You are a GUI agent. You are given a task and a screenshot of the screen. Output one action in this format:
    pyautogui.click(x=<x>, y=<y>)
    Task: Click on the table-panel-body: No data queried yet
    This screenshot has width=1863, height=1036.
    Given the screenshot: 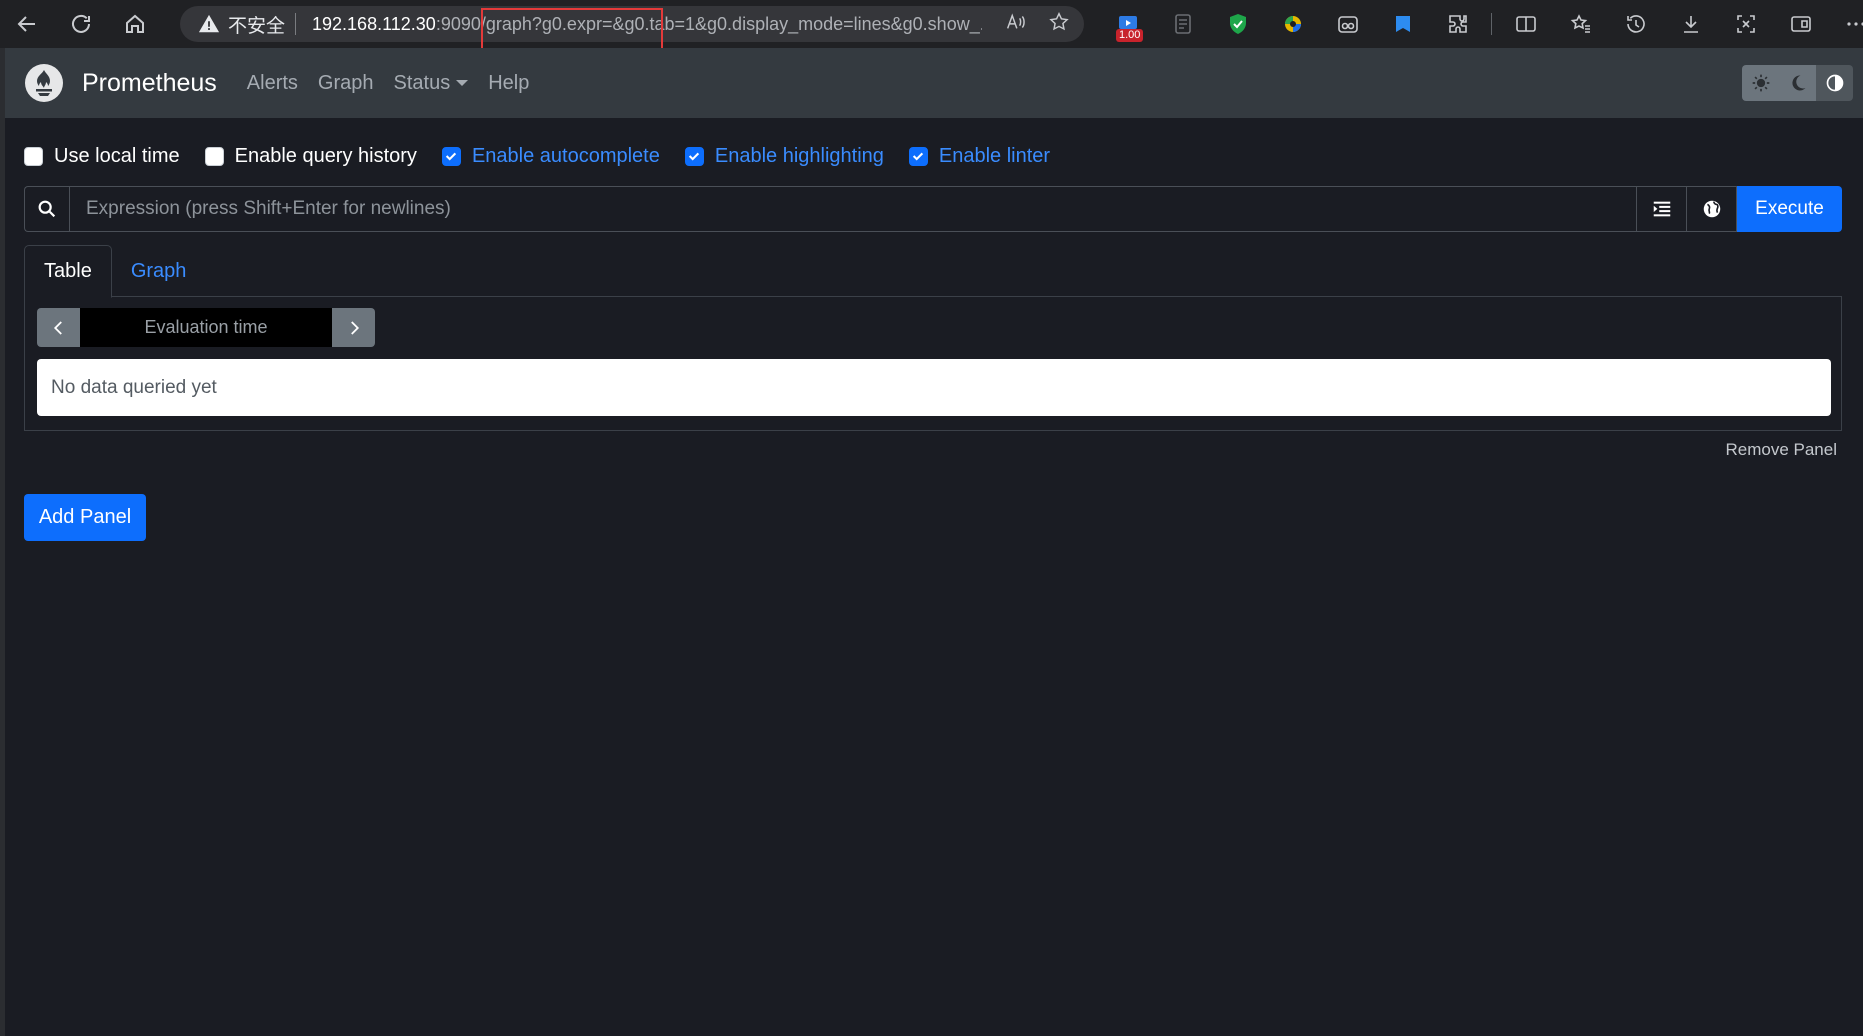 What is the action you would take?
    pyautogui.click(x=933, y=364)
    